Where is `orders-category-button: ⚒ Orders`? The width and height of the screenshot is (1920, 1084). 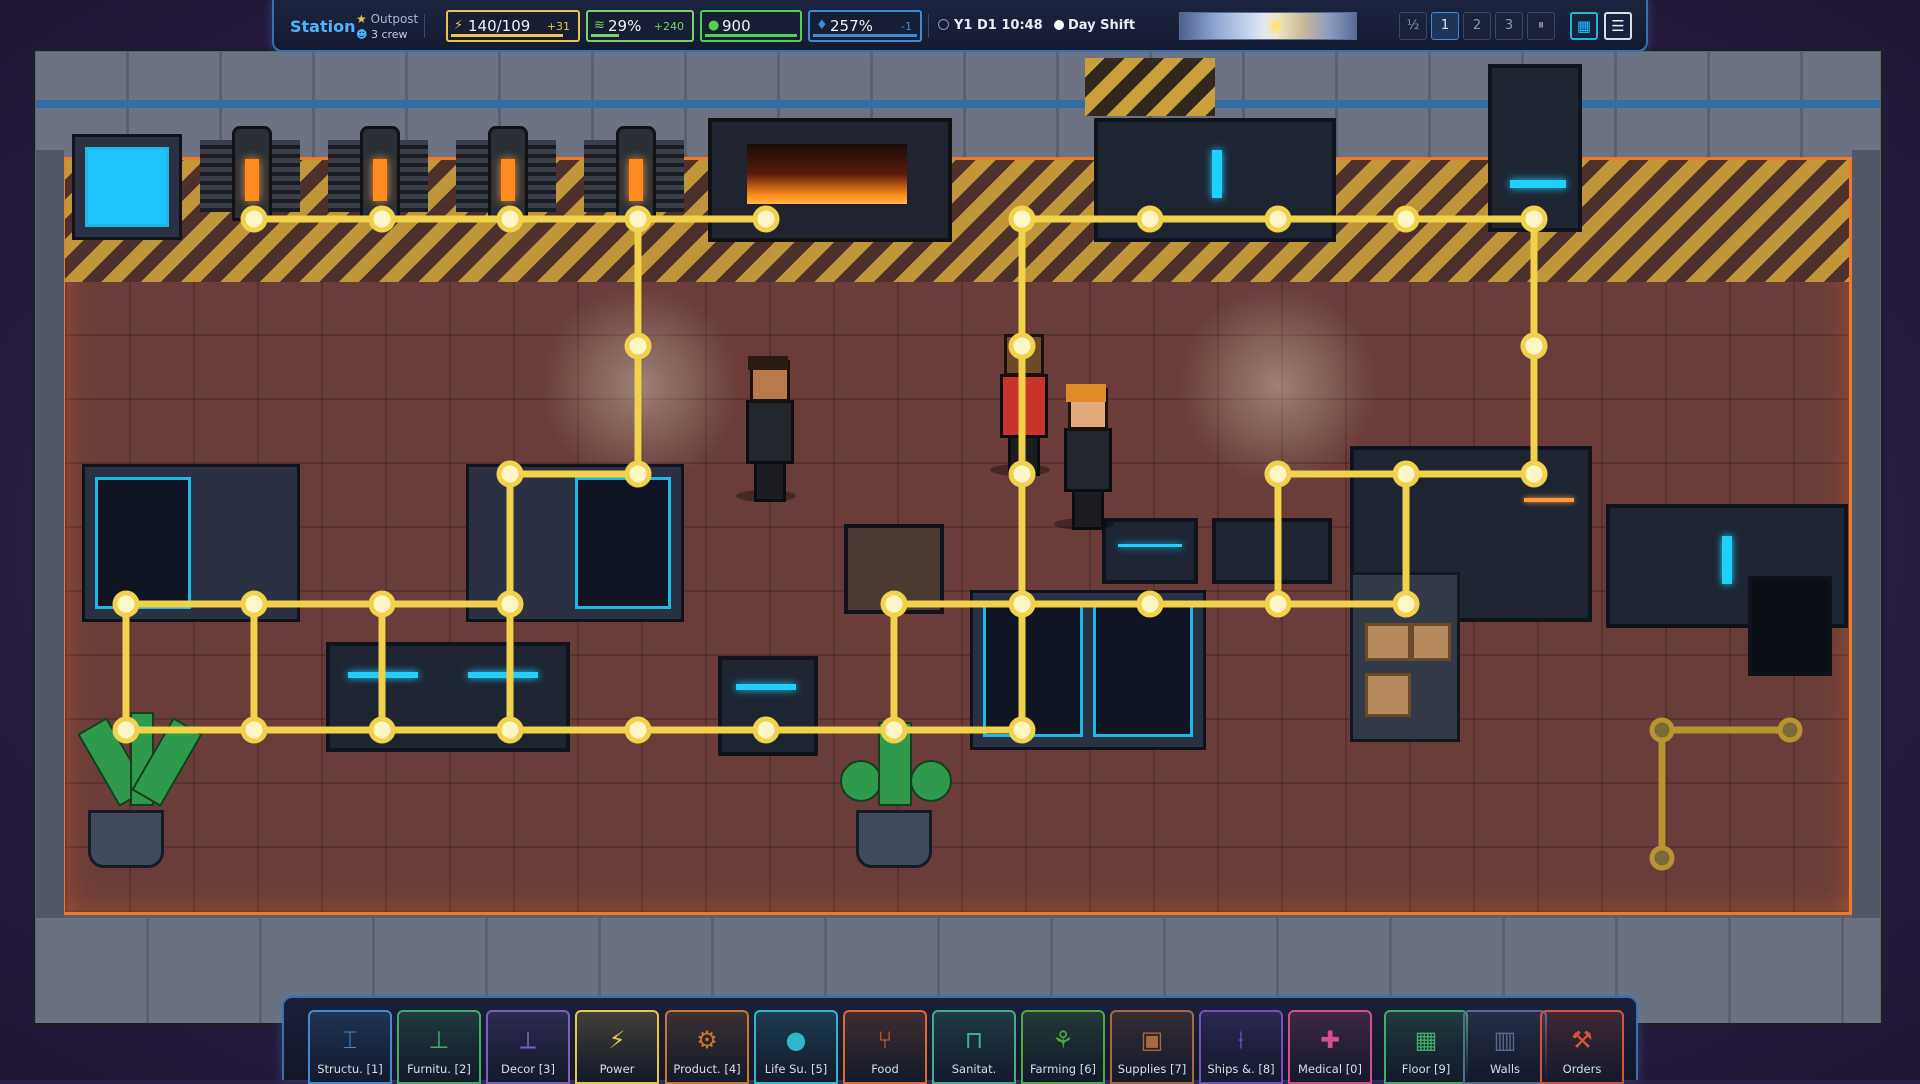
orders-category-button: ⚒ Orders is located at coordinates (1582, 1047).